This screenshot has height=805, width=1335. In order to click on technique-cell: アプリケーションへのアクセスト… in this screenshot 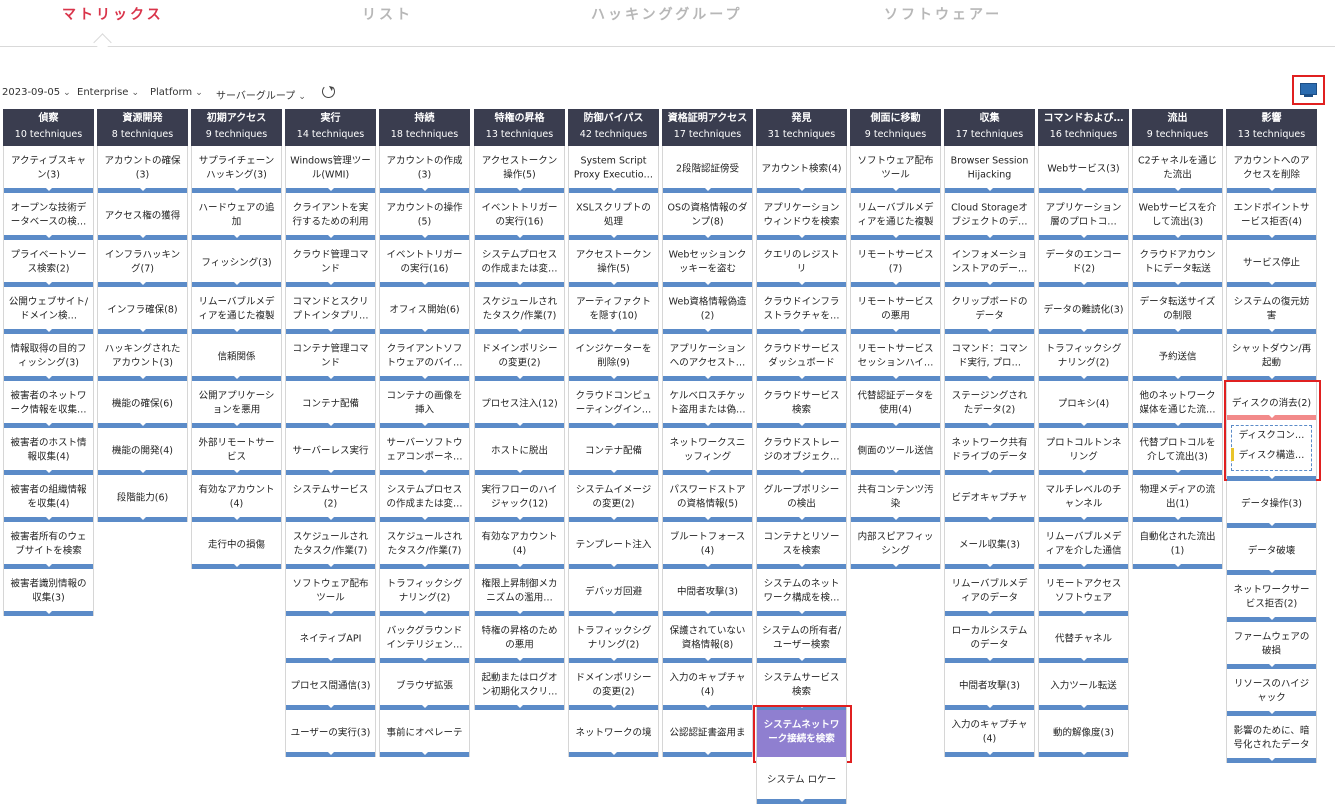, I will do `click(707, 357)`.